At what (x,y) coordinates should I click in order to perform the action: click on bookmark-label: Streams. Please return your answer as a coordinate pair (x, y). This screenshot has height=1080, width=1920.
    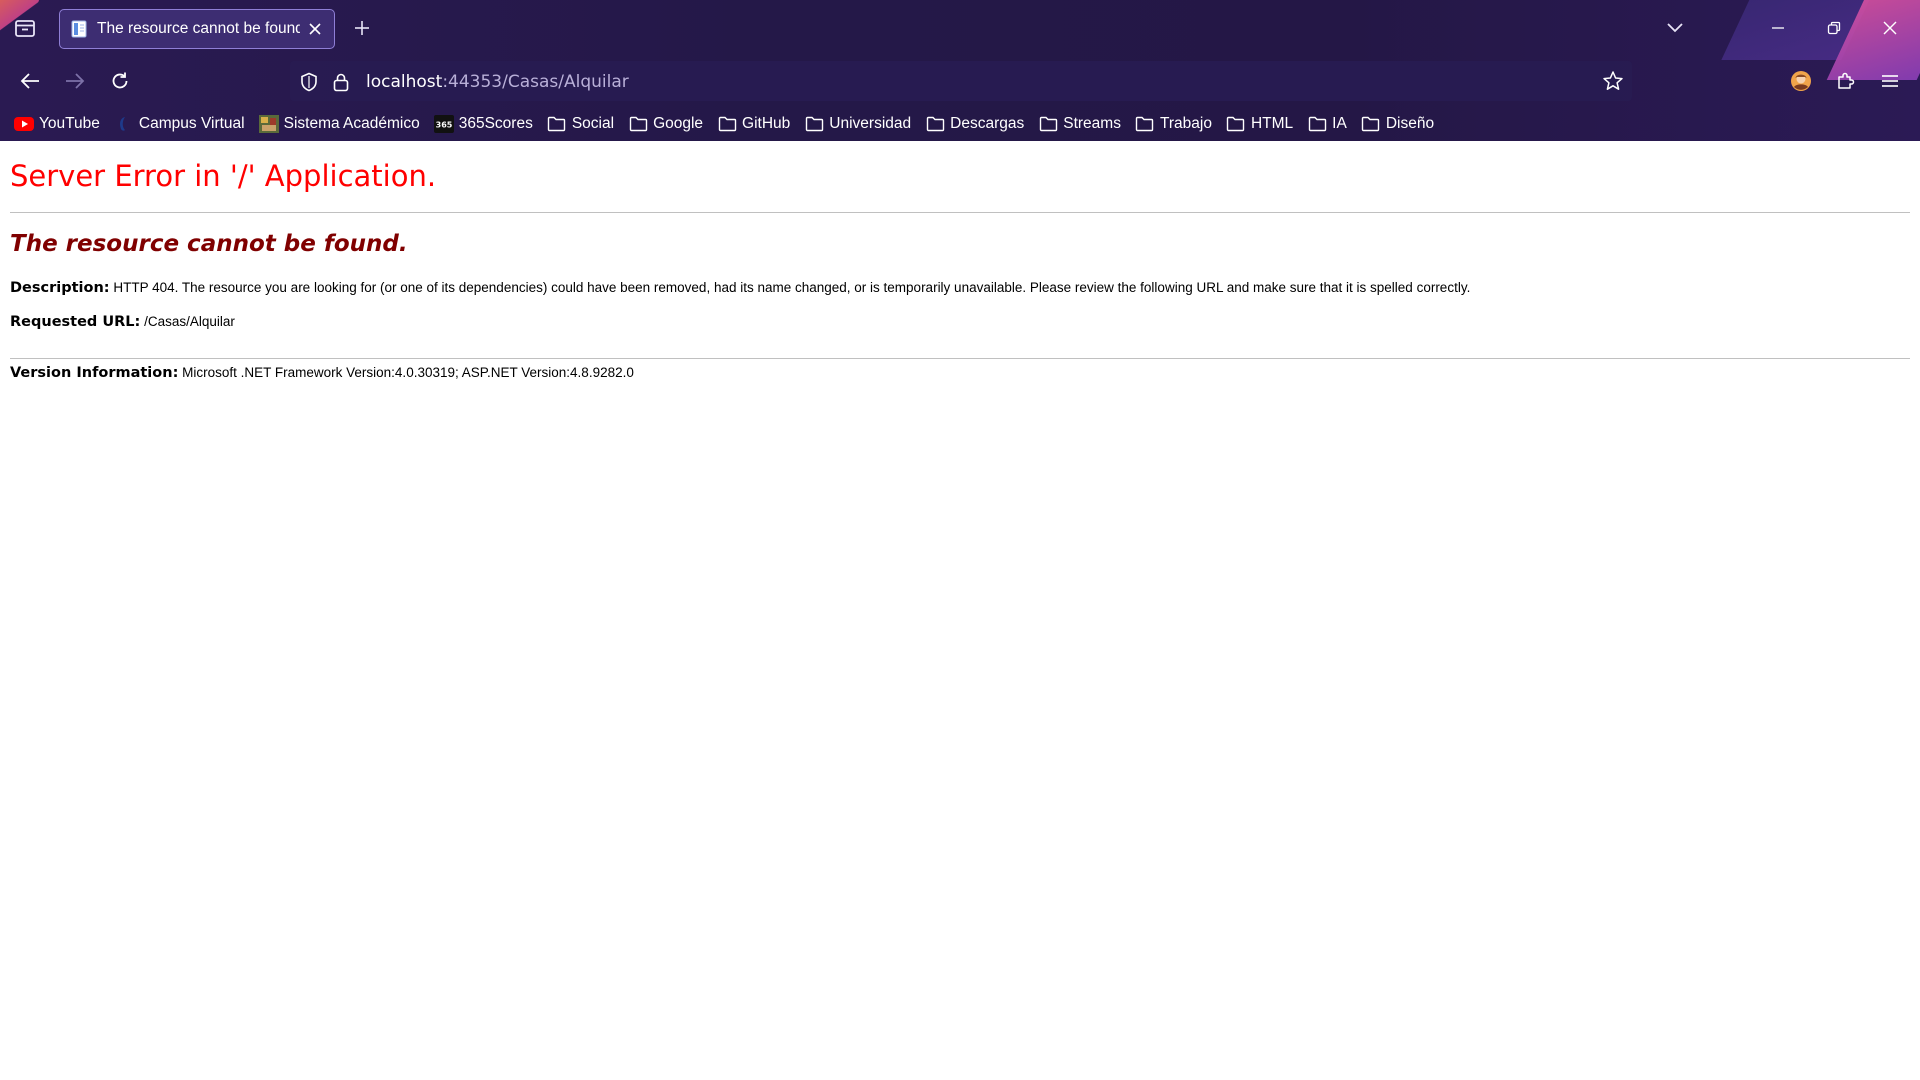
    Looking at the image, I should click on (1092, 123).